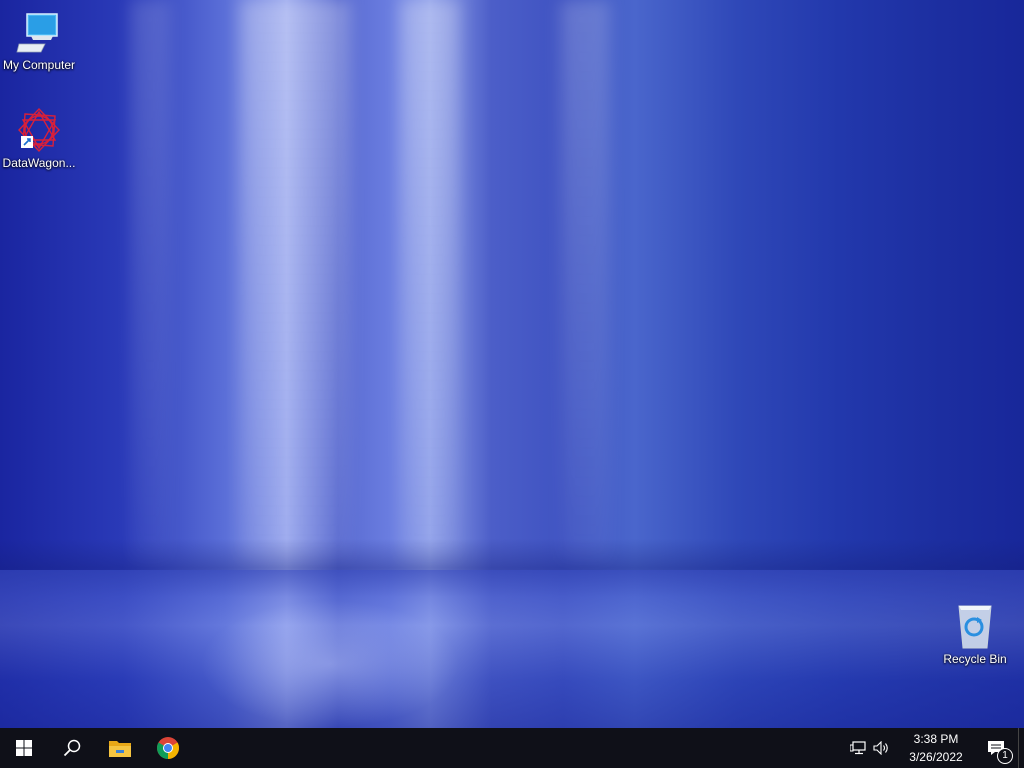 This screenshot has width=1024, height=768. I want to click on search-icon, so click(72, 748).